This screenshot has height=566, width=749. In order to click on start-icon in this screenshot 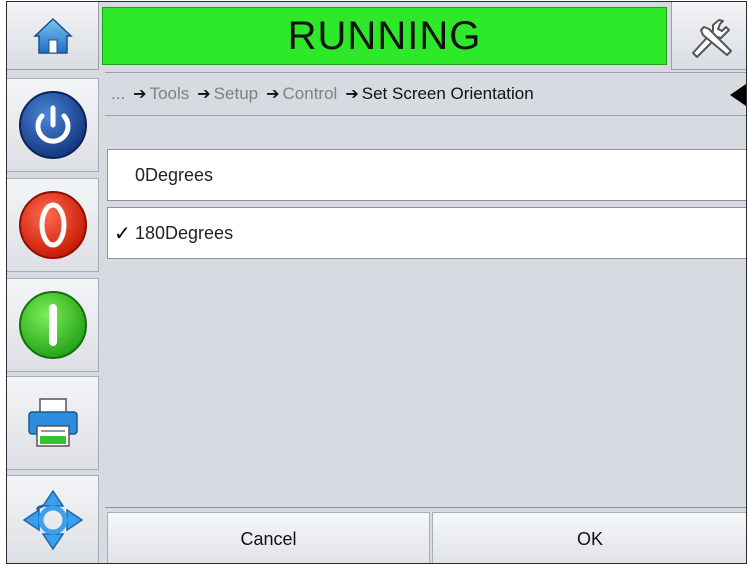, I will do `click(52, 325)`.